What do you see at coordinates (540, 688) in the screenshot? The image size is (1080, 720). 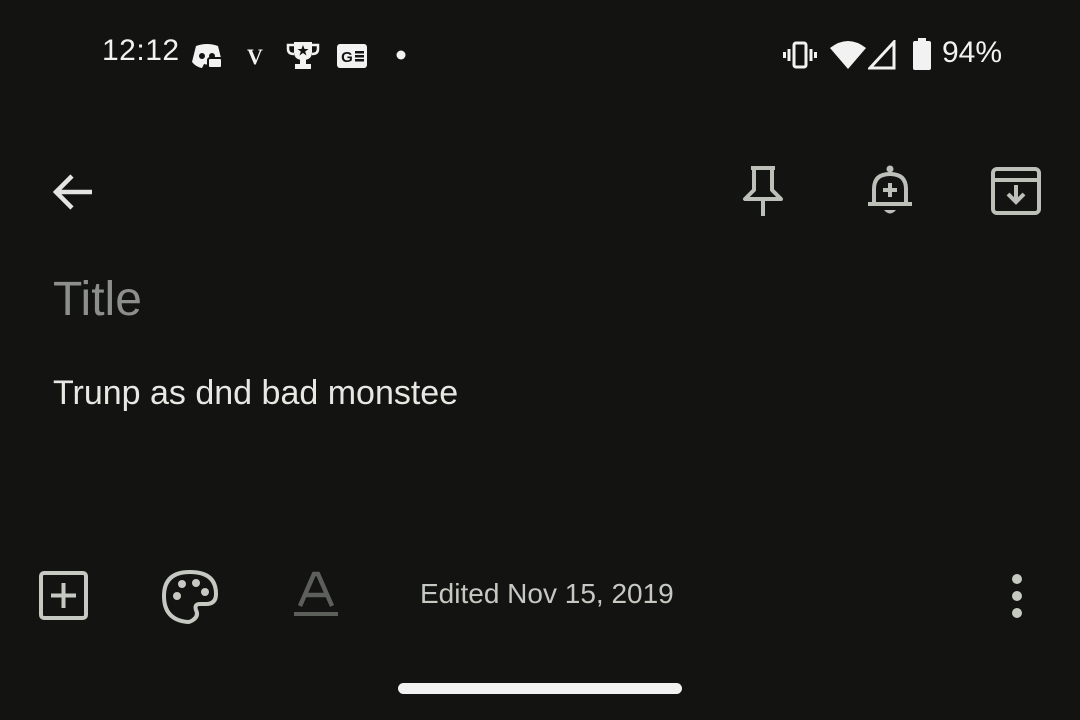 I see `gesture-nav-handle` at bounding box center [540, 688].